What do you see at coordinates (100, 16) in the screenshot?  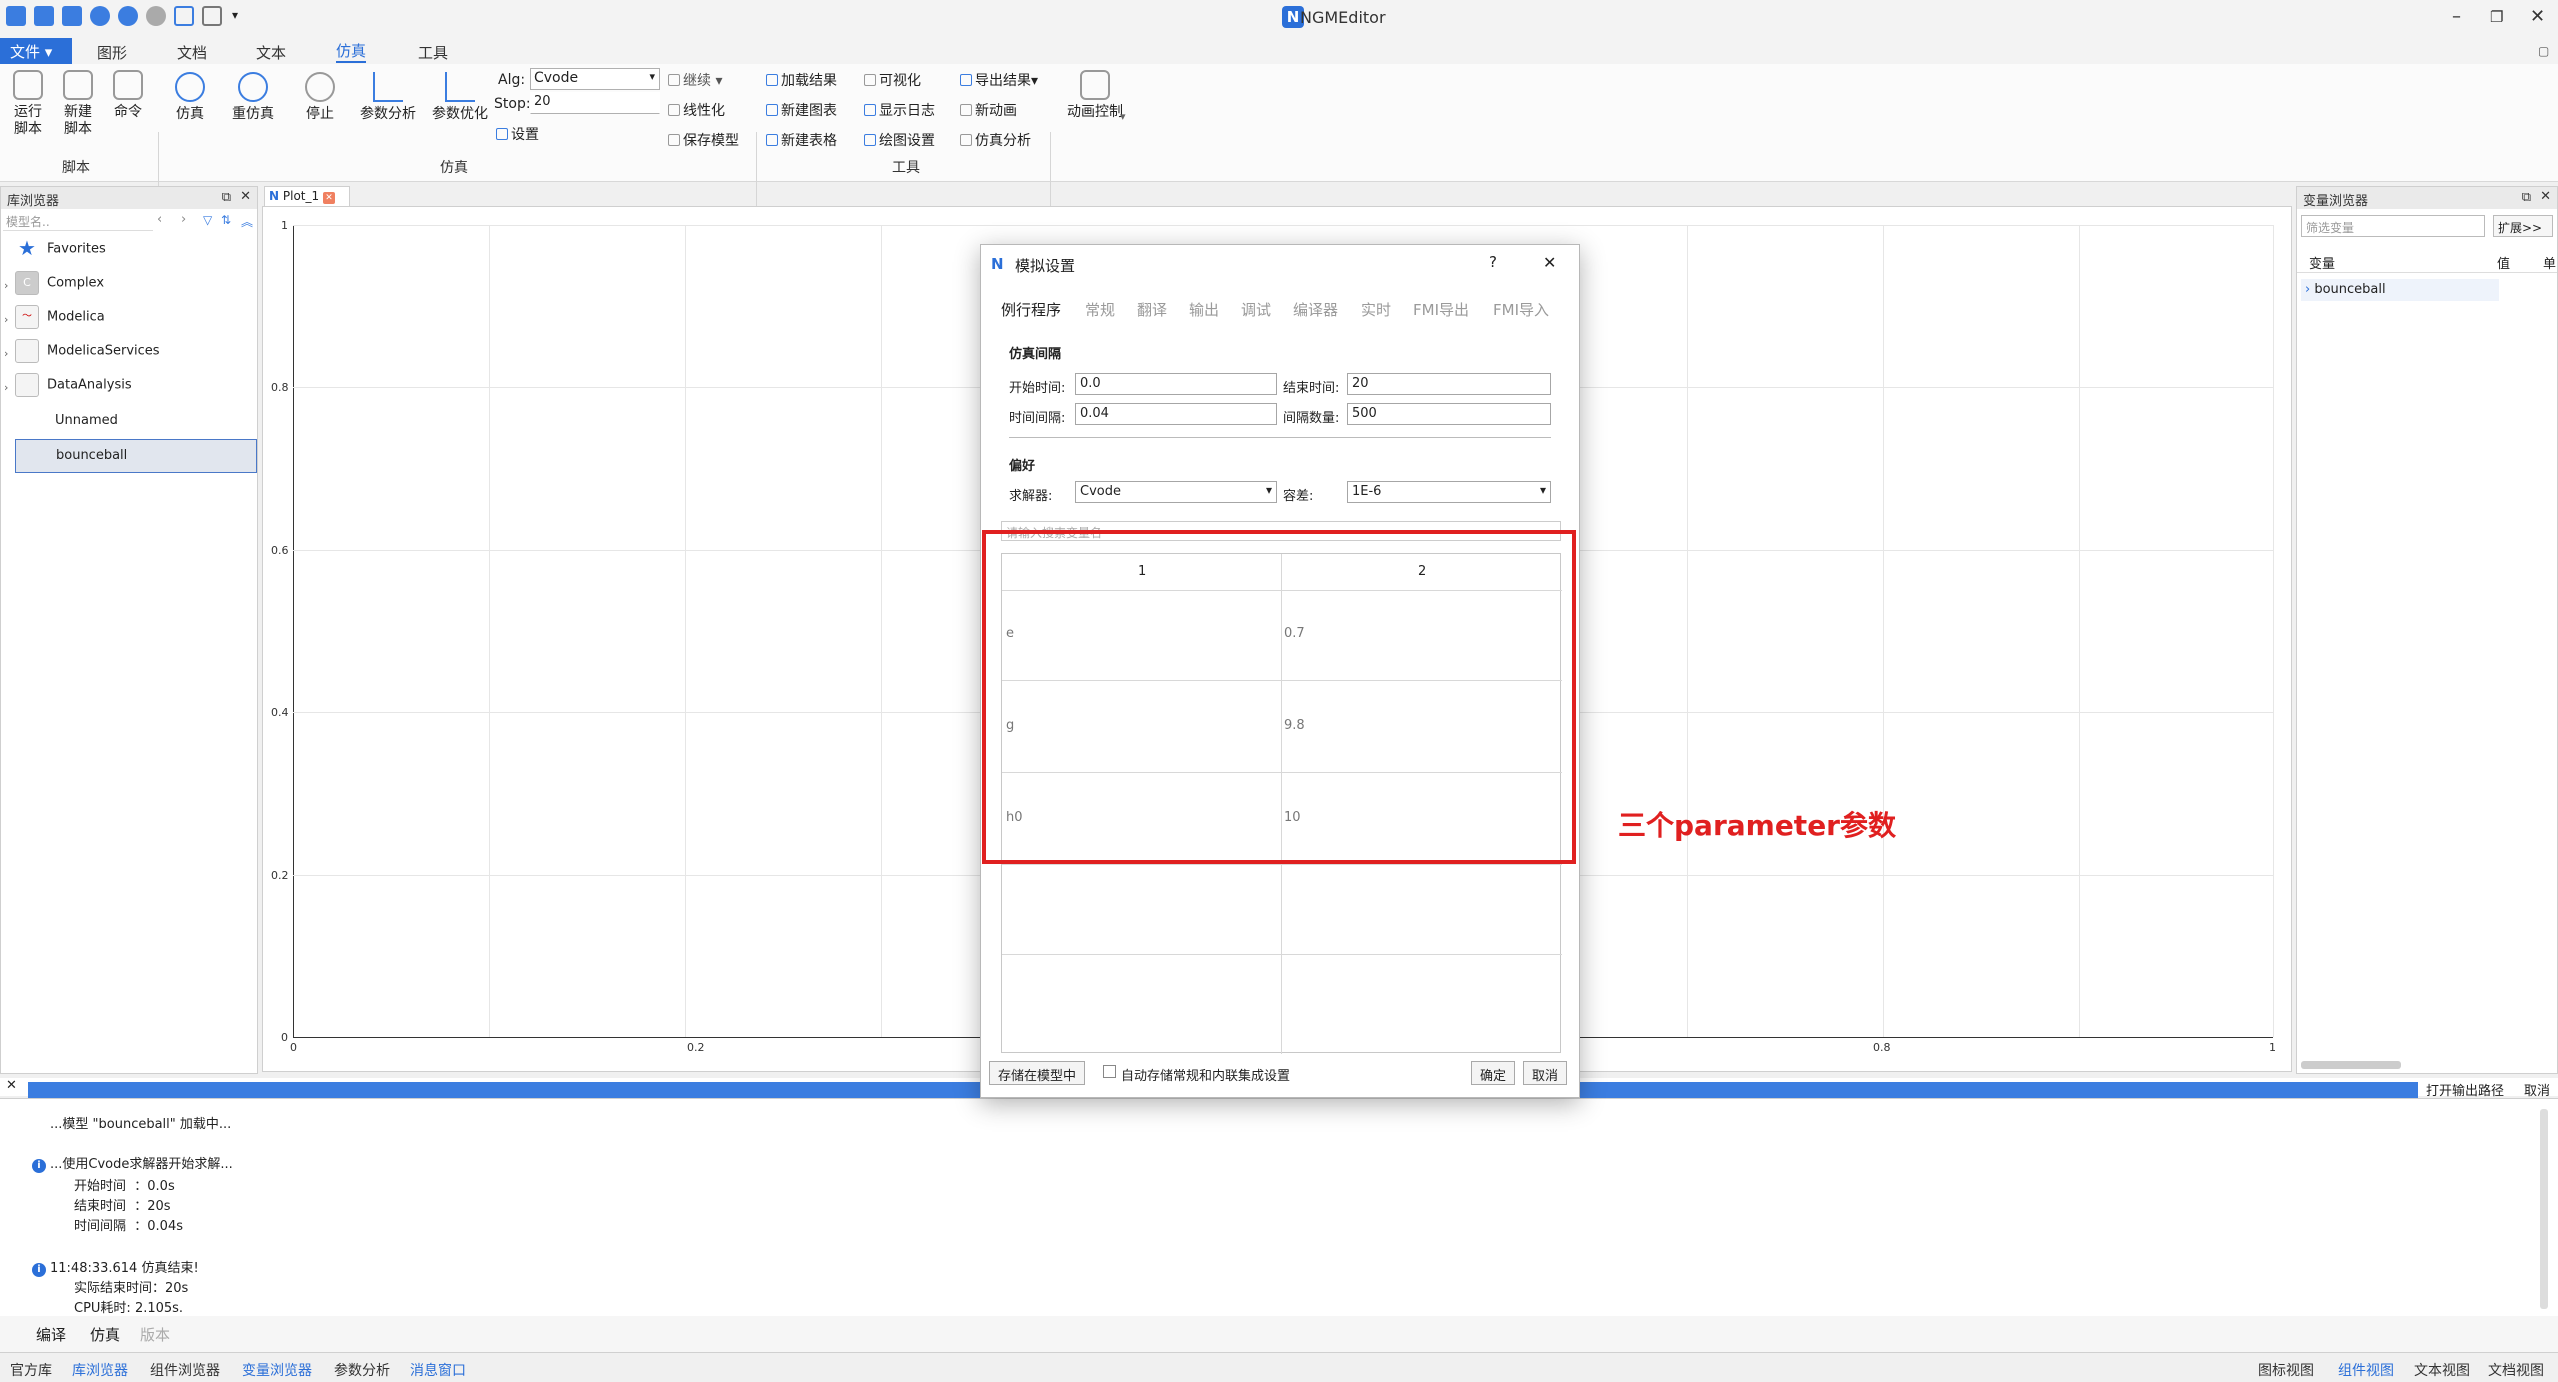 I see `simulate-icon` at bounding box center [100, 16].